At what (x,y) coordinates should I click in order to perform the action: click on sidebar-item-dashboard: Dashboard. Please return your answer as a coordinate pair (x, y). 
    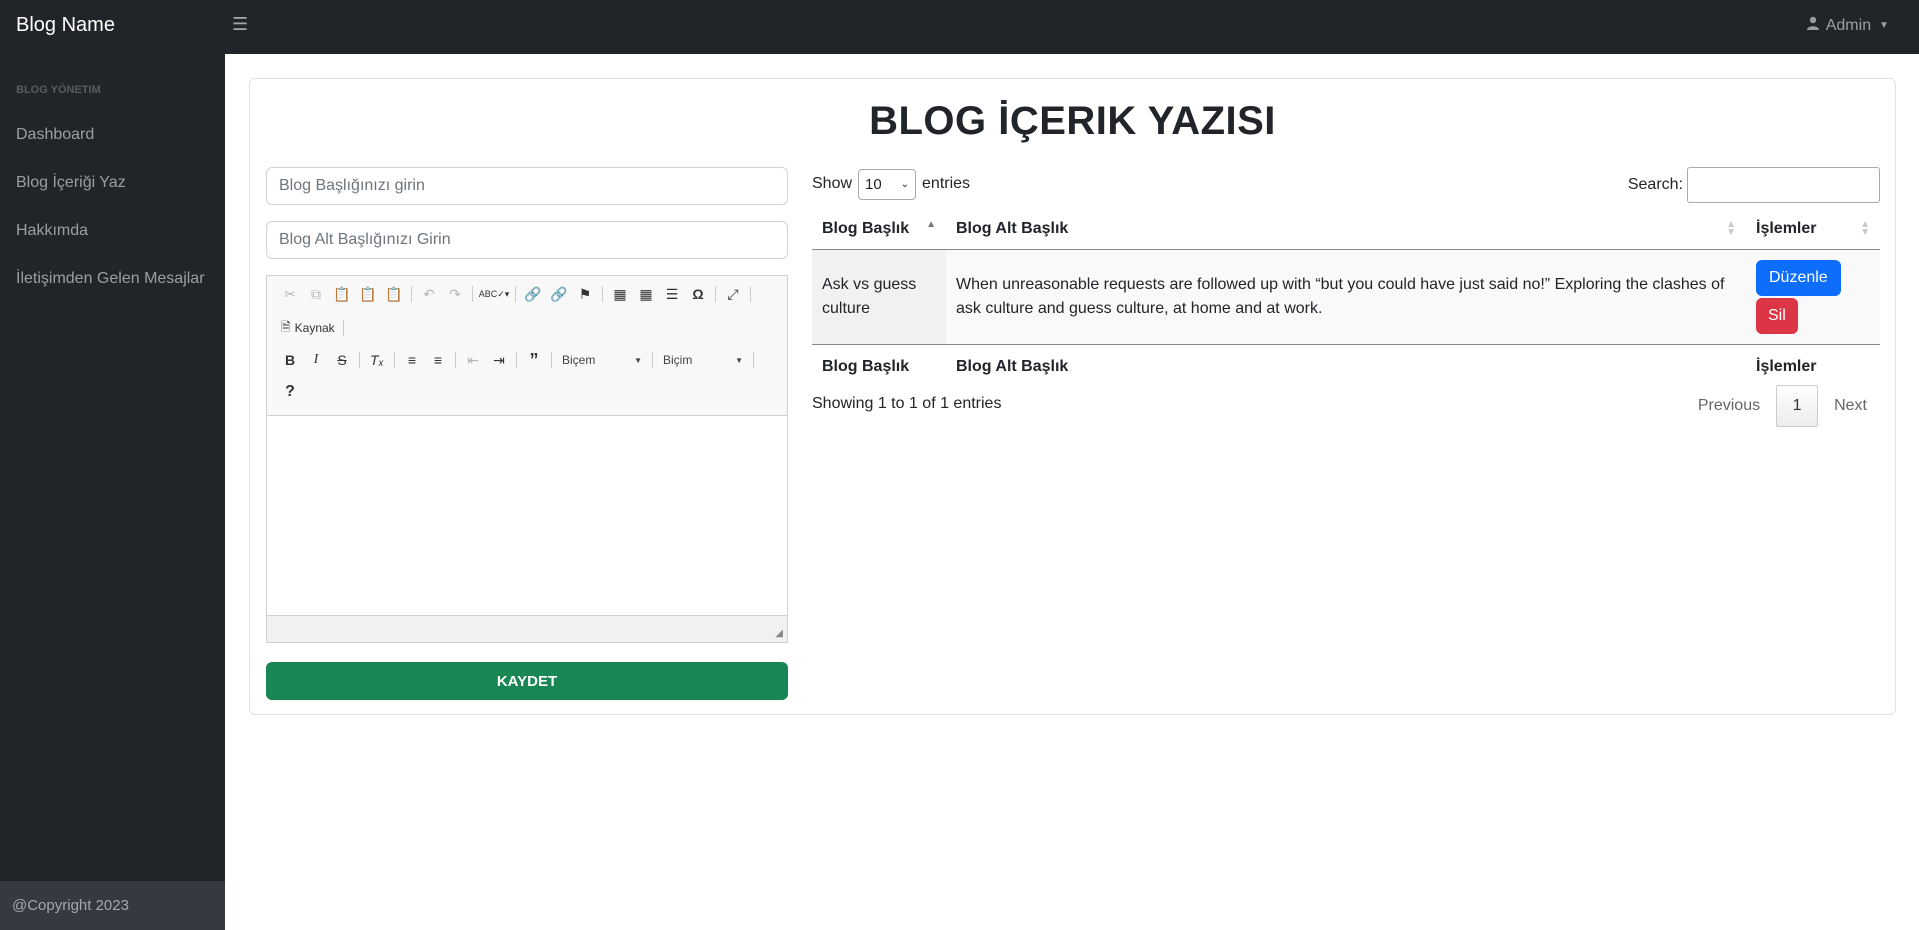
    Looking at the image, I should click on (55, 135).